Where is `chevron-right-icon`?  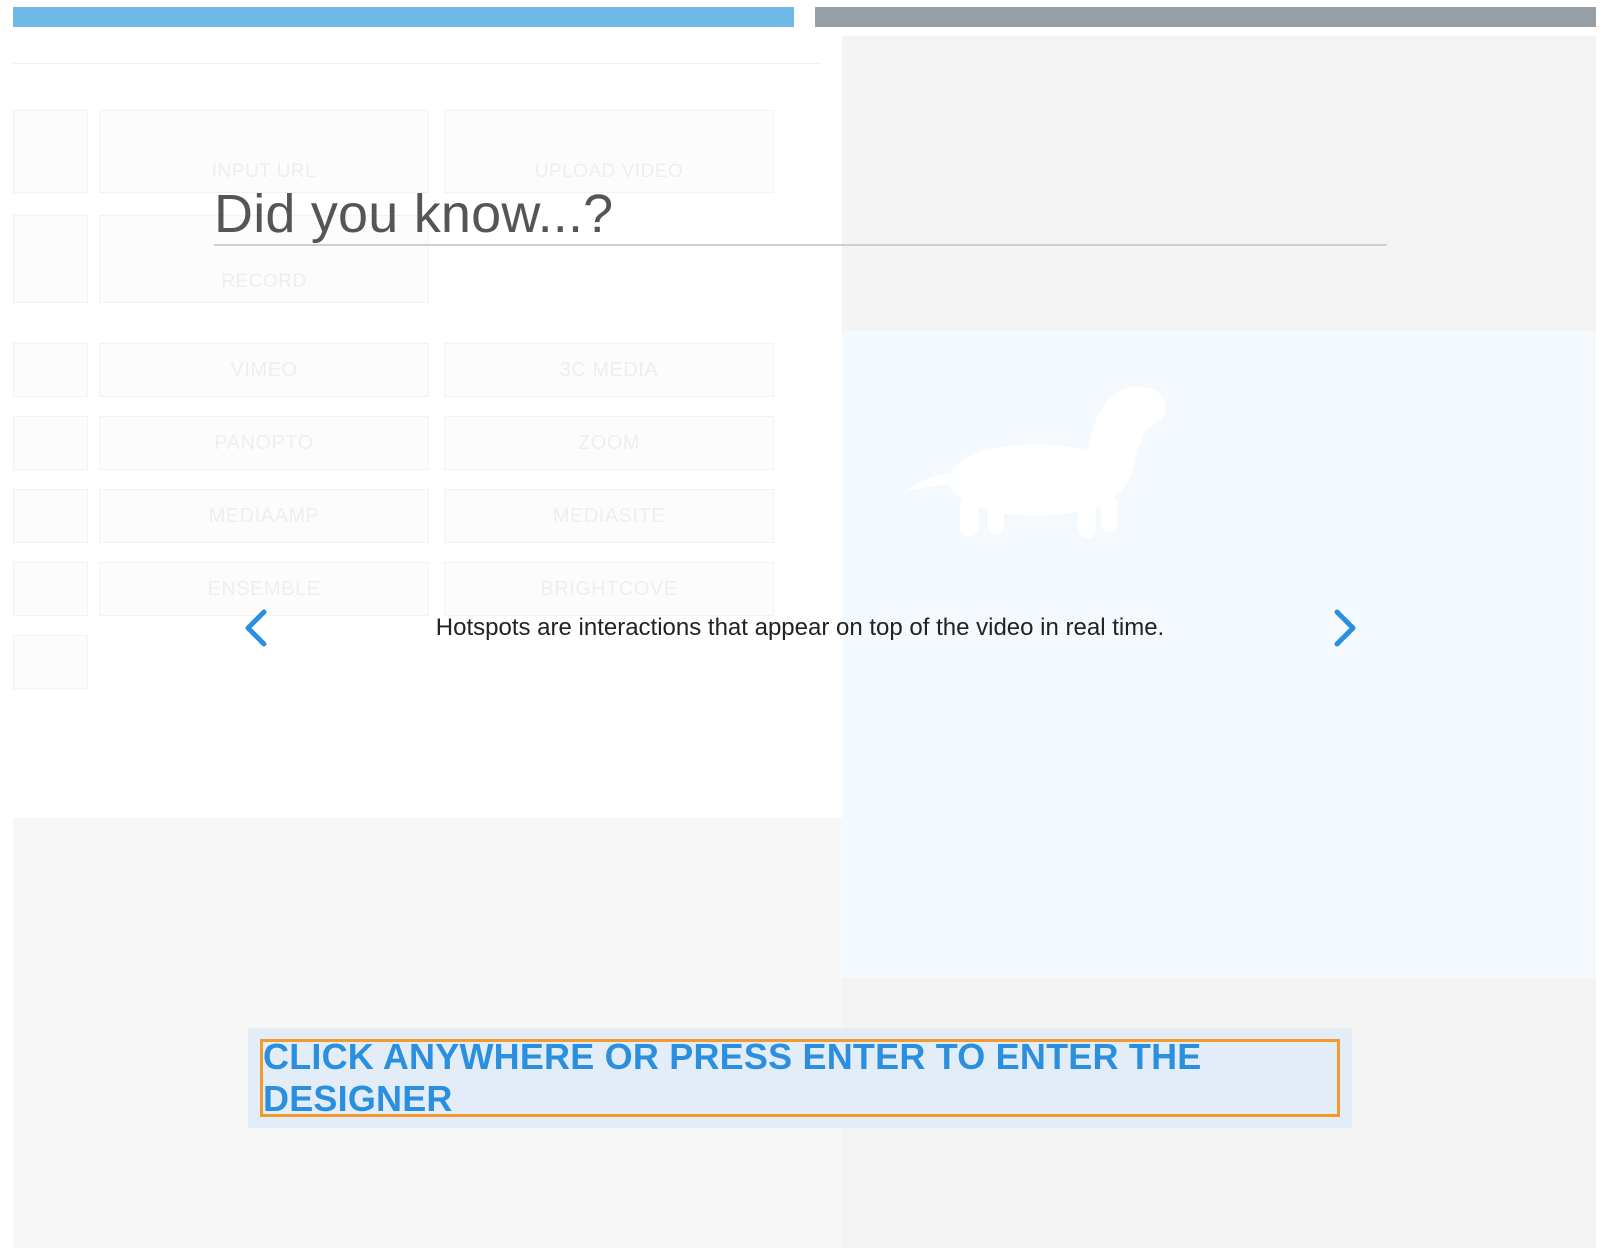 chevron-right-icon is located at coordinates (1345, 628).